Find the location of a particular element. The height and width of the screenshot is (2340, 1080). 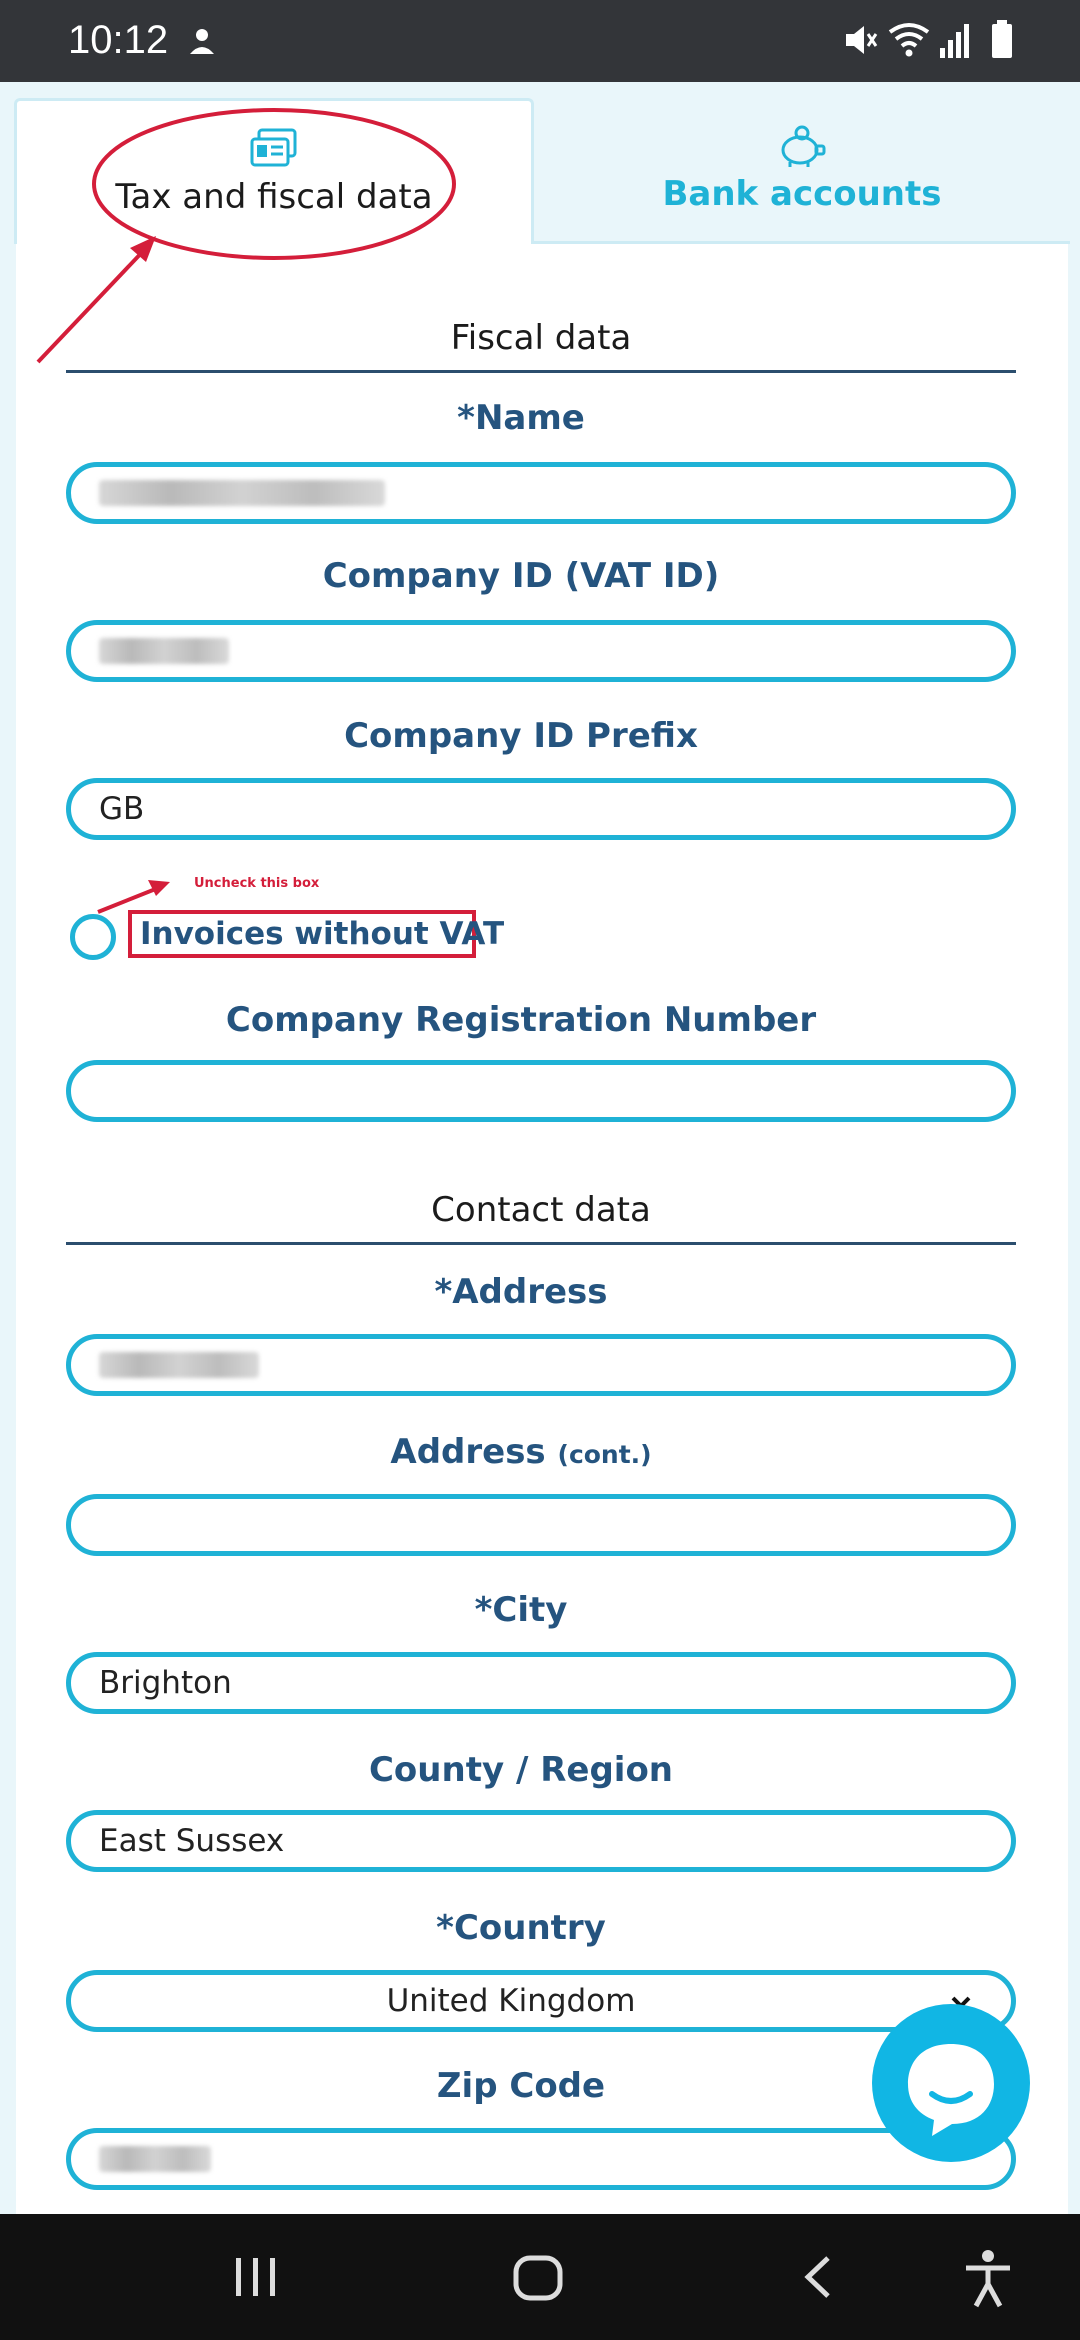

status-time: 10:12 is located at coordinates (118, 40).